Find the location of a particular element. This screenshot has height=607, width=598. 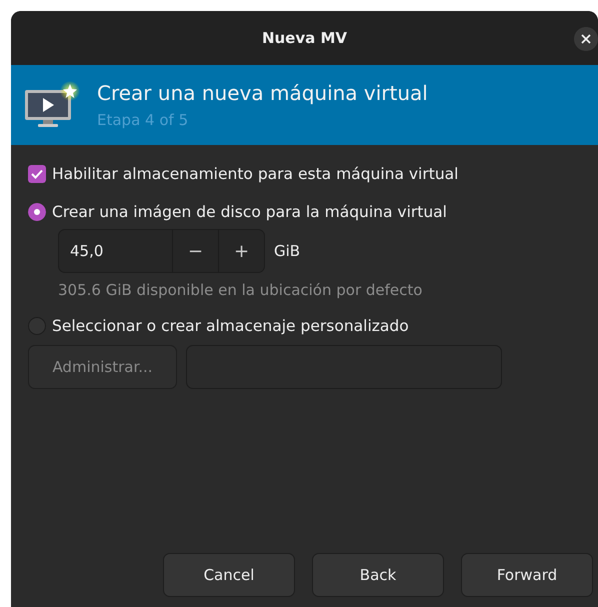

size-input: 45,0 is located at coordinates (115, 251).